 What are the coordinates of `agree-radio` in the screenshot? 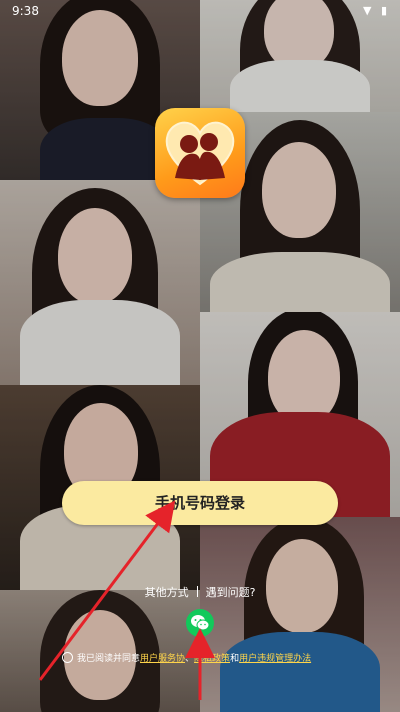 It's located at (67, 657).